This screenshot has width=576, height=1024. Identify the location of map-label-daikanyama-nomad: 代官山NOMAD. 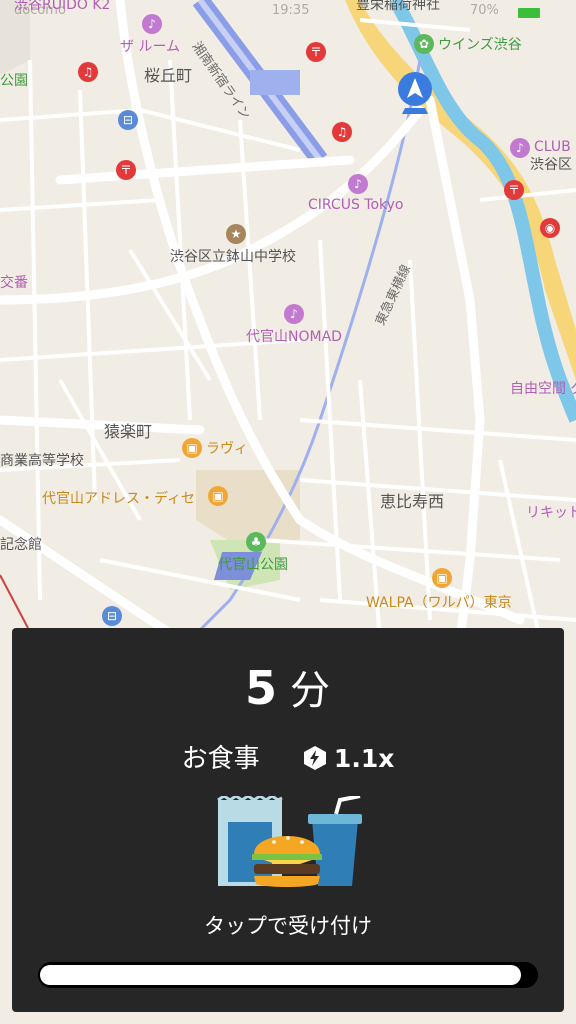
(294, 337).